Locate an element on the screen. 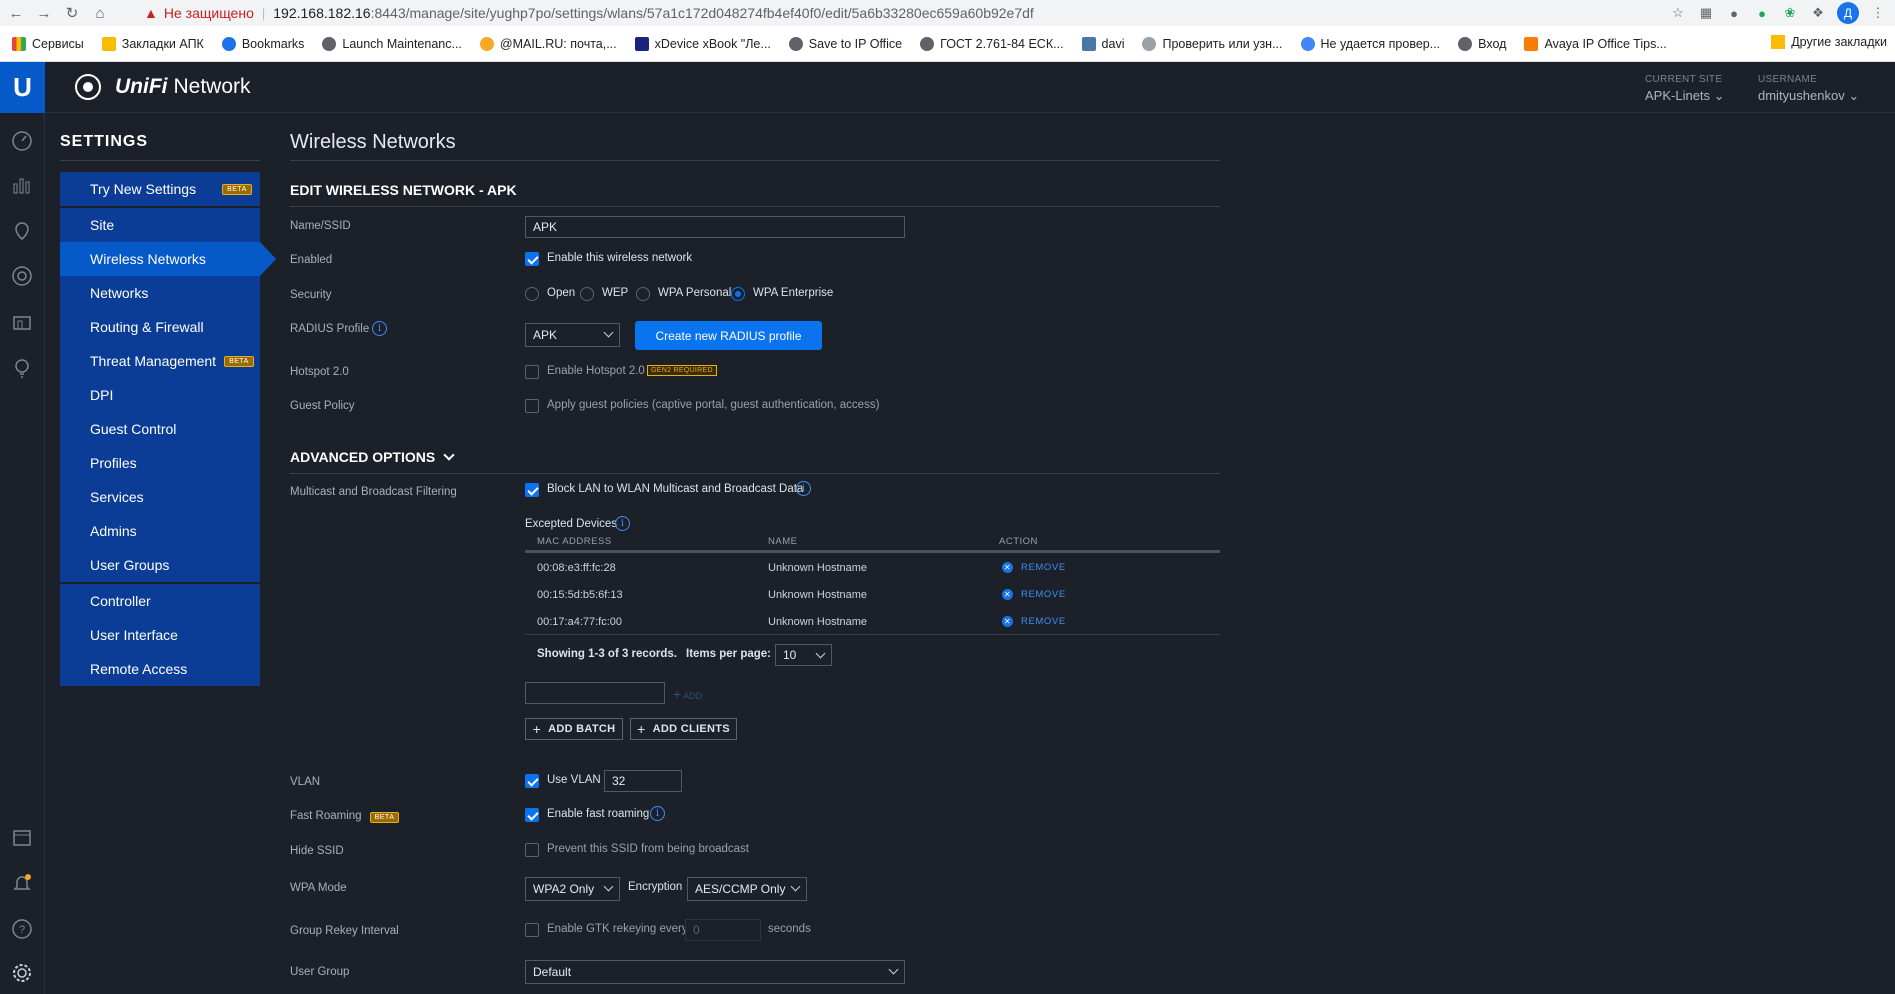 This screenshot has height=994, width=1895. user-group-select: Default is located at coordinates (715, 972).